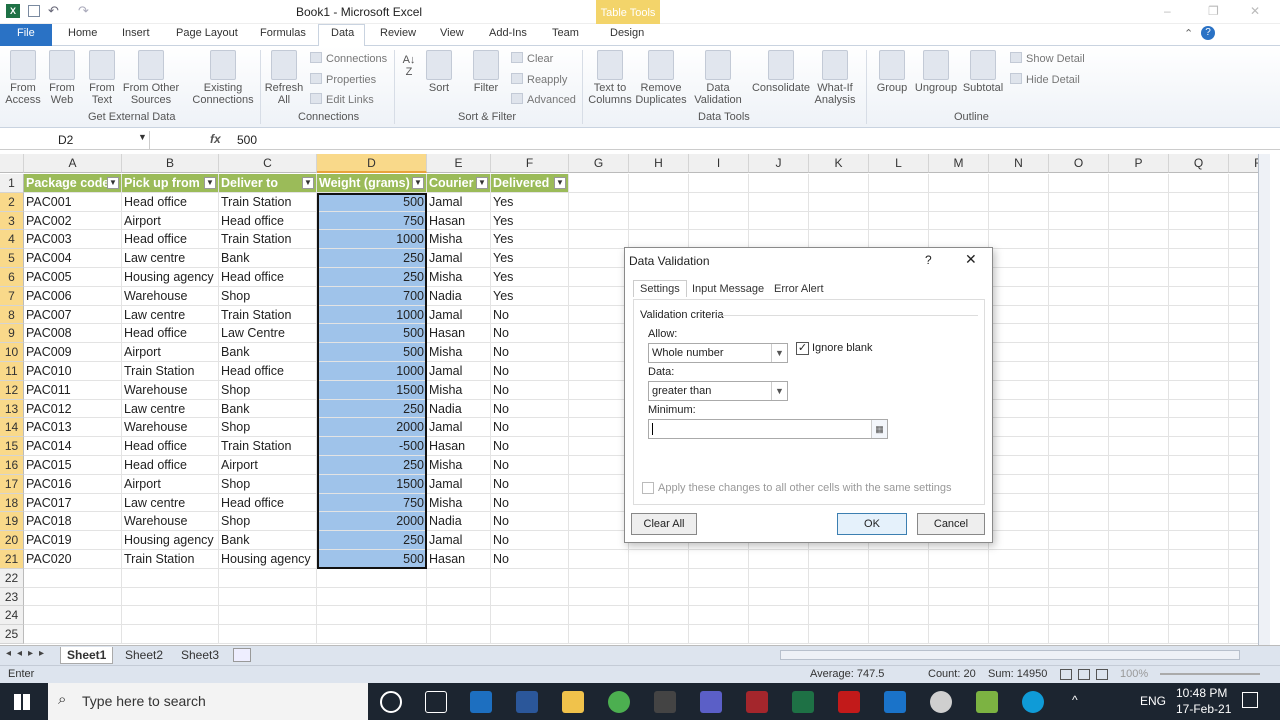  What do you see at coordinates (73, 202) in the screenshot?
I see `table-cell: PAC001` at bounding box center [73, 202].